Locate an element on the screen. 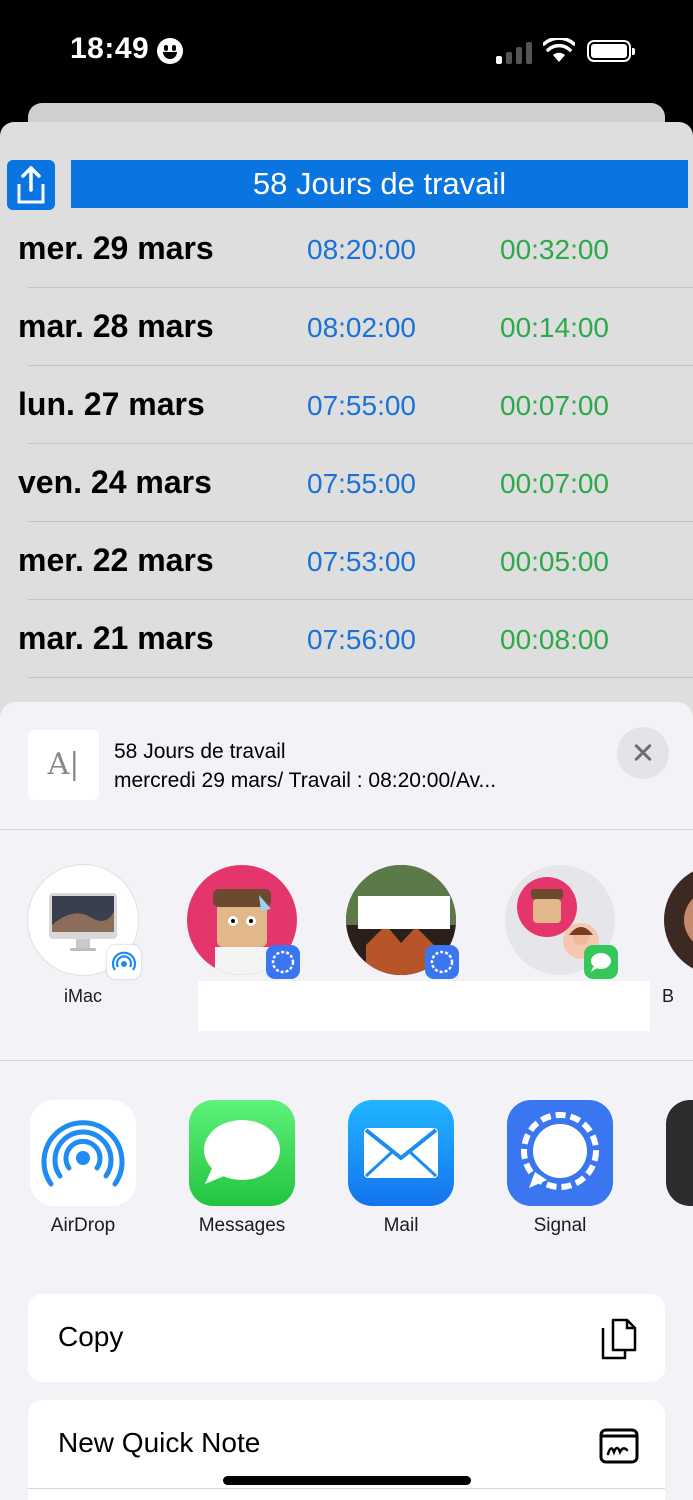 This screenshot has width=693, height=1500. mail-icon is located at coordinates (401, 1153).